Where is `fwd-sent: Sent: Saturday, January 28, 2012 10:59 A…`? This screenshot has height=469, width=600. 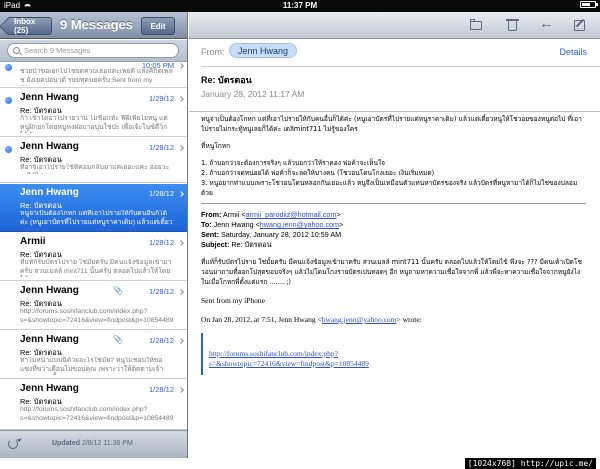
fwd-sent: Sent: Saturday, January 28, 2012 10:59 A… is located at coordinates (393, 235).